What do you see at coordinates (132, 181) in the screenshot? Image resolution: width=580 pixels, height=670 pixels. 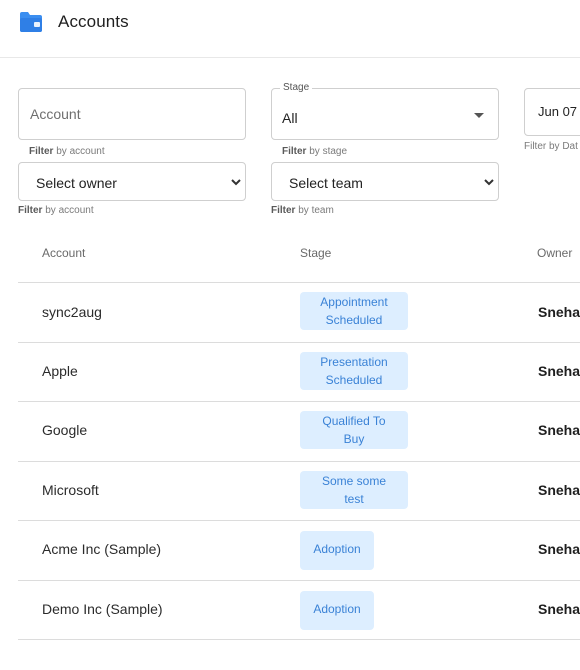 I see `owner-select: Select owner` at bounding box center [132, 181].